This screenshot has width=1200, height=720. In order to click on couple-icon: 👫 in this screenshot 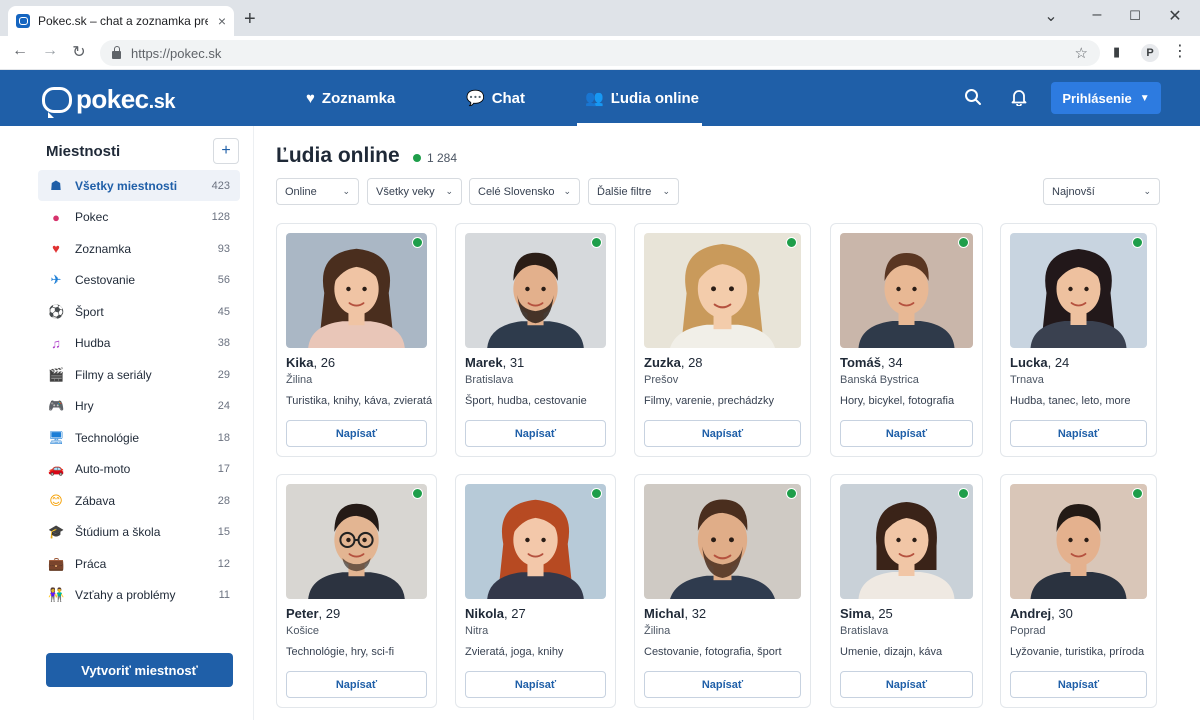, I will do `click(56, 594)`.